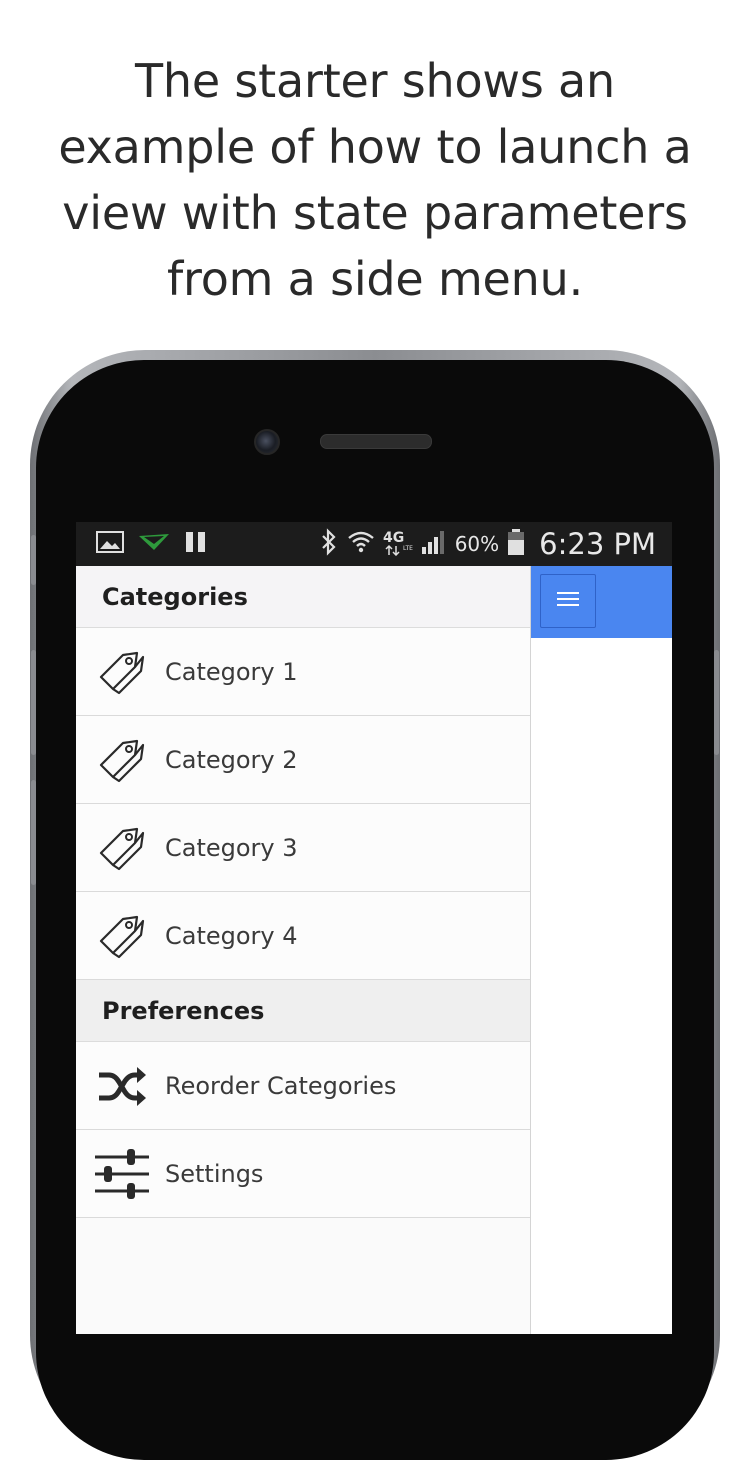 The width and height of the screenshot is (750, 1460). I want to click on main-view, so click(601, 950).